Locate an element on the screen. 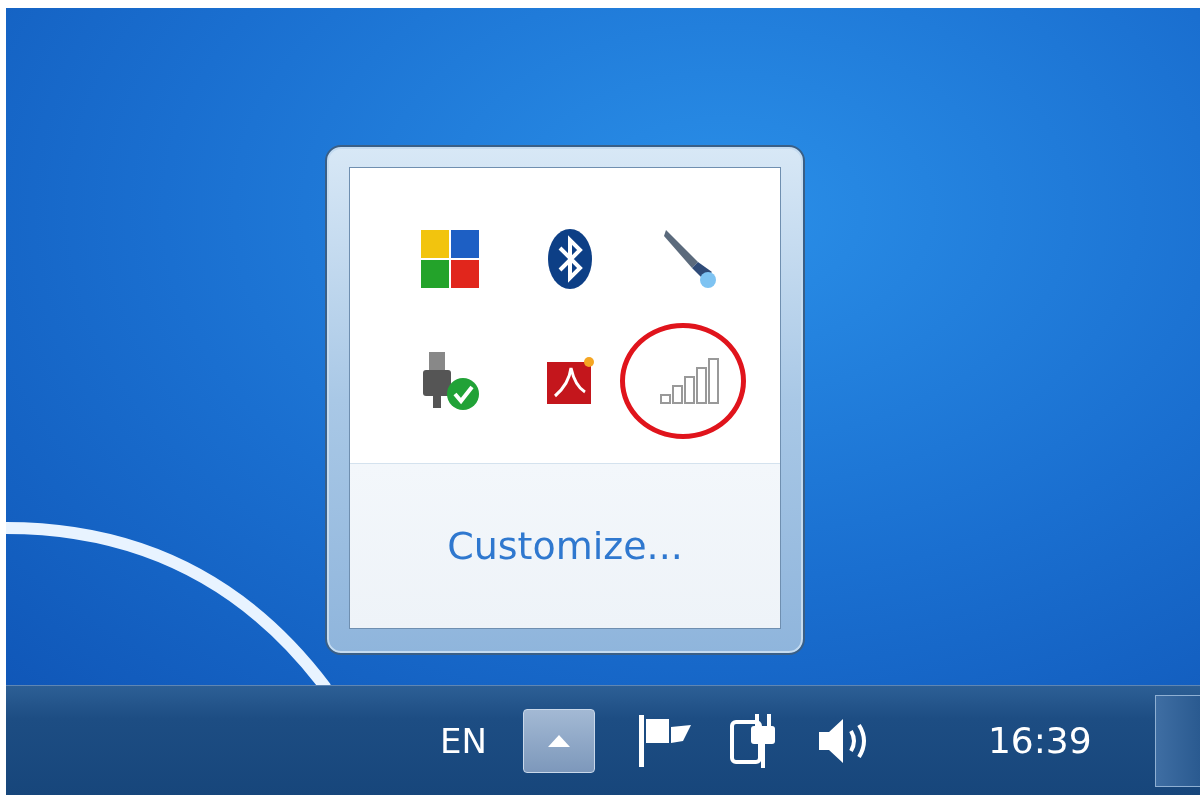 The width and height of the screenshot is (1200, 795). language-indicator: EN is located at coordinates (463, 740).